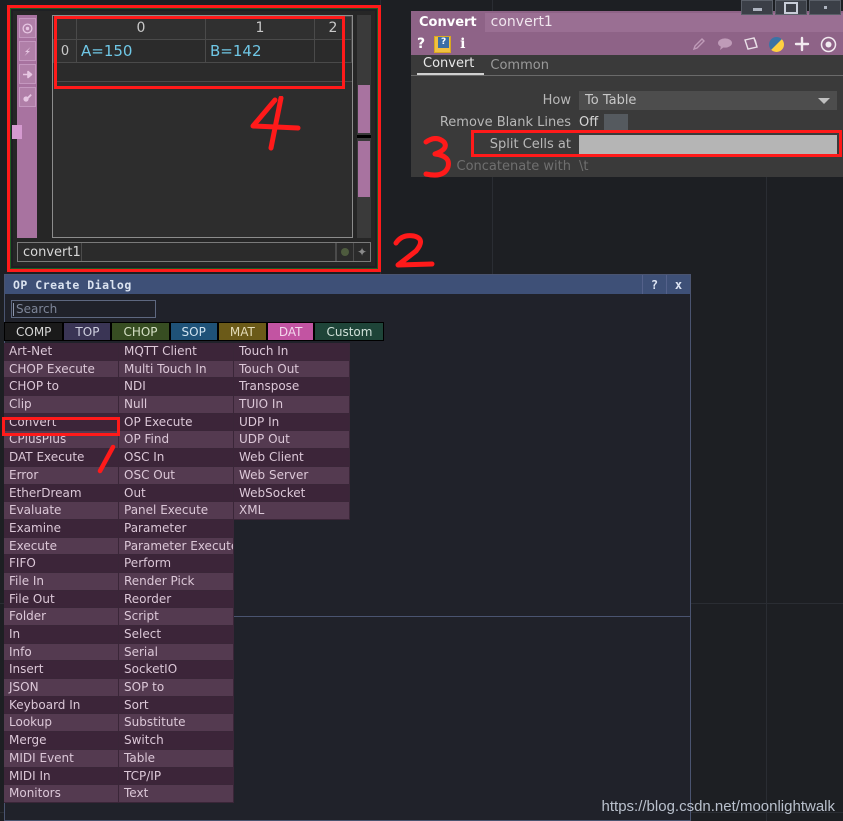 Image resolution: width=843 pixels, height=821 pixels. What do you see at coordinates (292, 493) in the screenshot?
I see `op-list-item: WebSocket` at bounding box center [292, 493].